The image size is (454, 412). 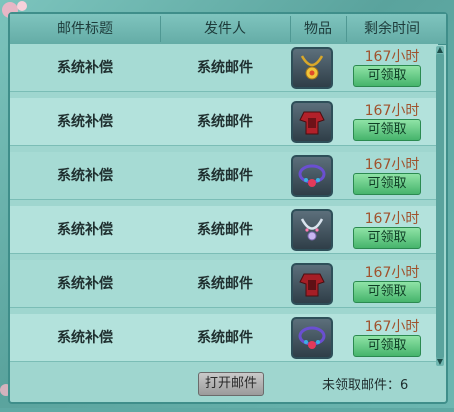 I want to click on mail-footer: 打开邮件 未领取邮件：6, so click(x=228, y=386).